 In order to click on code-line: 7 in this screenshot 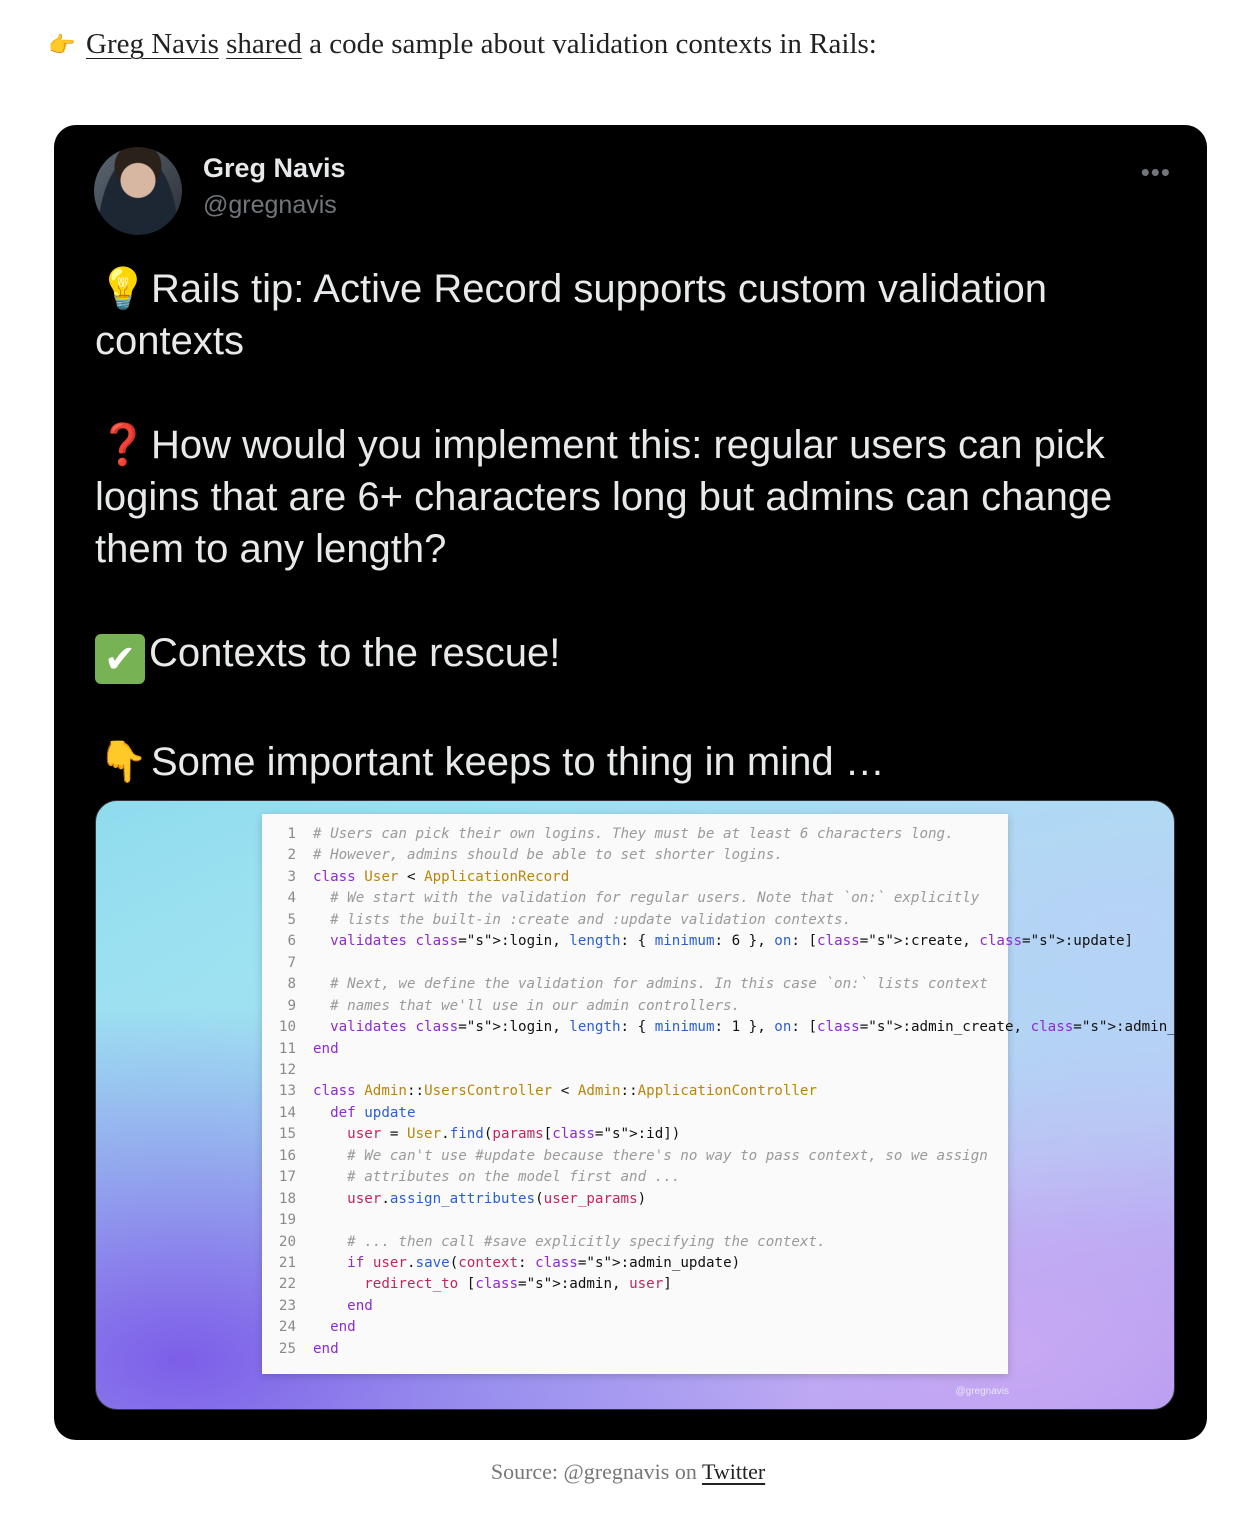, I will do `click(287, 963)`.